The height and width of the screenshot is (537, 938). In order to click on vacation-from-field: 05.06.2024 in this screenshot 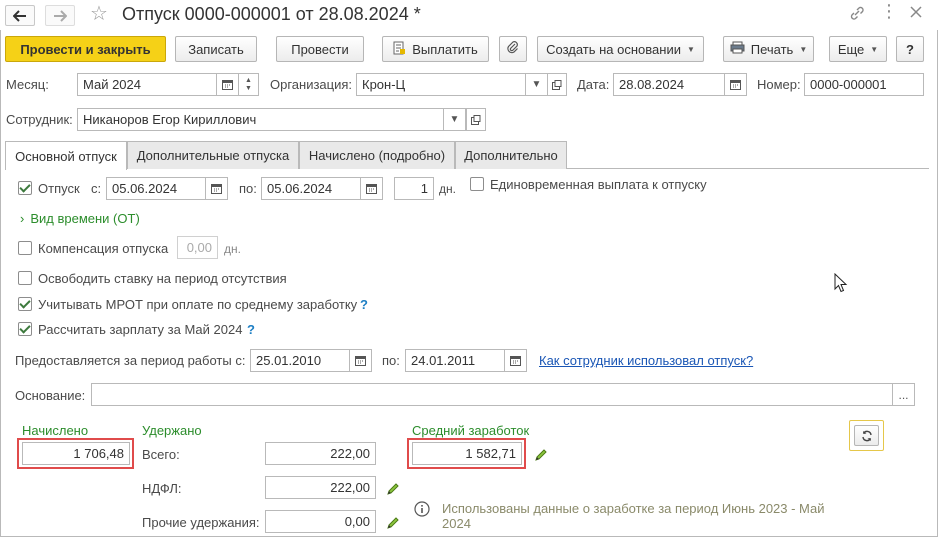, I will do `click(156, 188)`.